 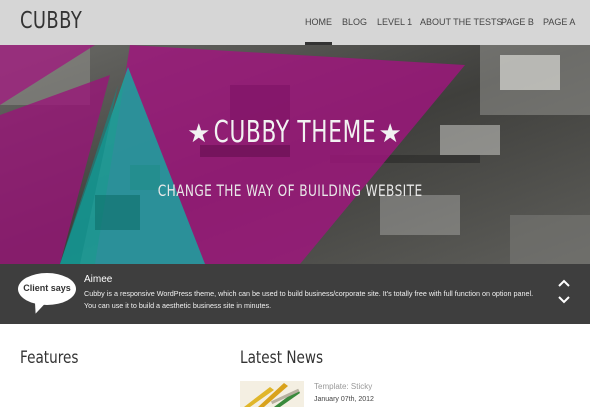 What do you see at coordinates (318, 22) in the screenshot?
I see `nav-item-home: HOME` at bounding box center [318, 22].